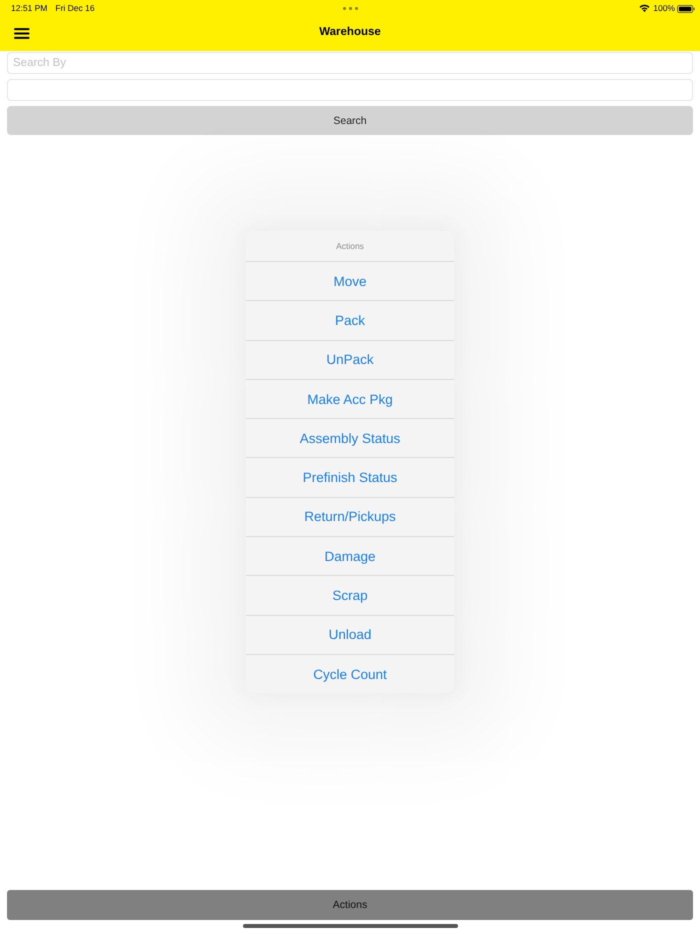 The width and height of the screenshot is (700, 934). Describe the element at coordinates (350, 120) in the screenshot. I see `search-button: Search` at that location.